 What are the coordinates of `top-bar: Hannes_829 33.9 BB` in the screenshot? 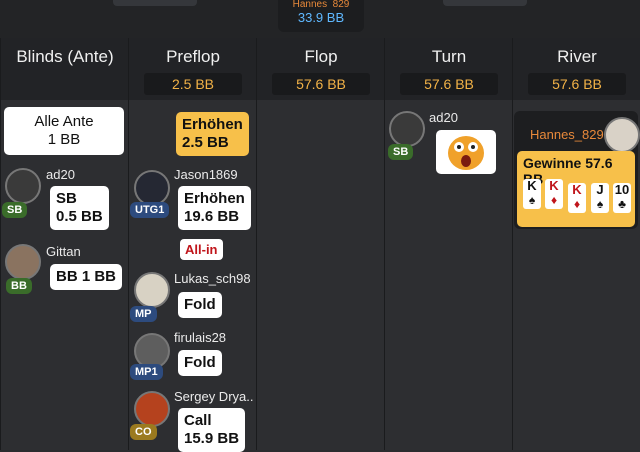 It's located at (320, 19).